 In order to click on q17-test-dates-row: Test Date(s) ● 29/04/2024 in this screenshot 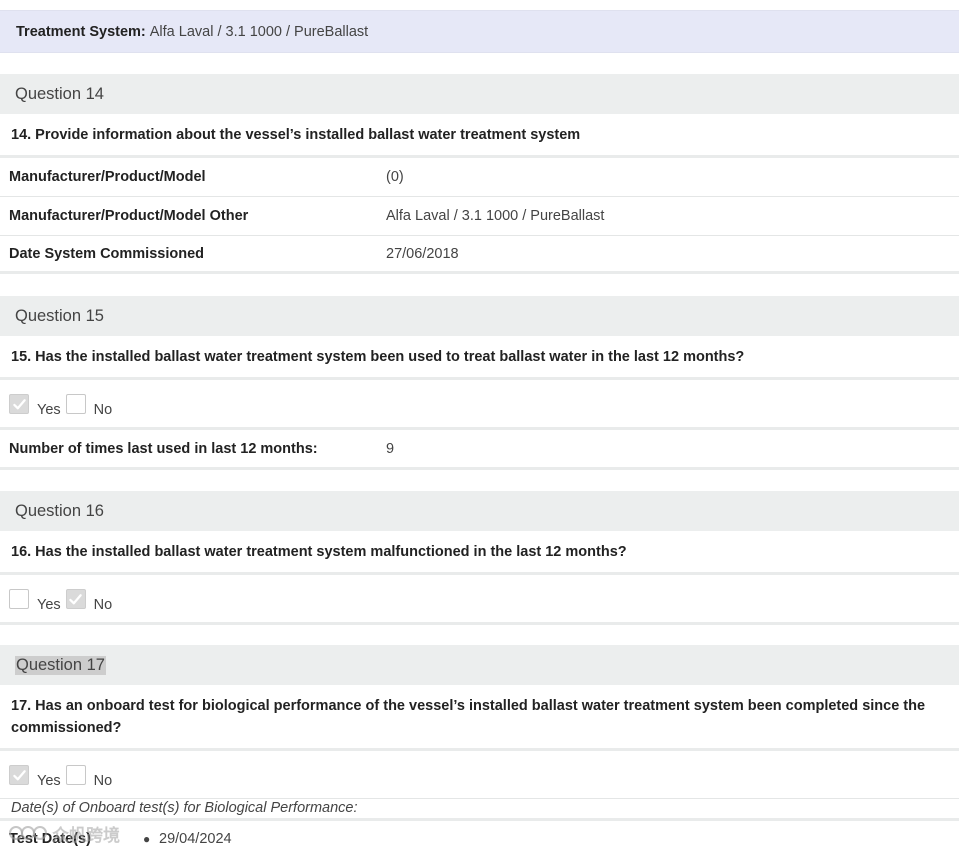, I will do `click(479, 839)`.